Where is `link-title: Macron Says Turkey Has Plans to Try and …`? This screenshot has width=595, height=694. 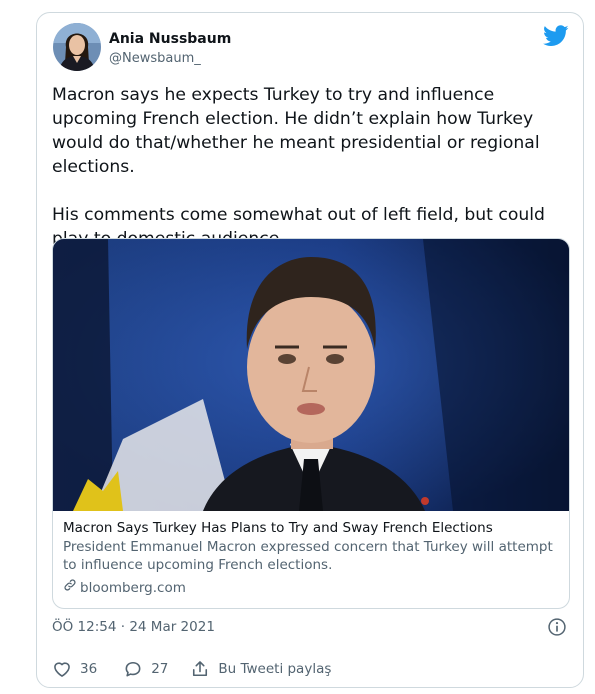
link-title: Macron Says Turkey Has Plans to Try and … is located at coordinates (313, 528).